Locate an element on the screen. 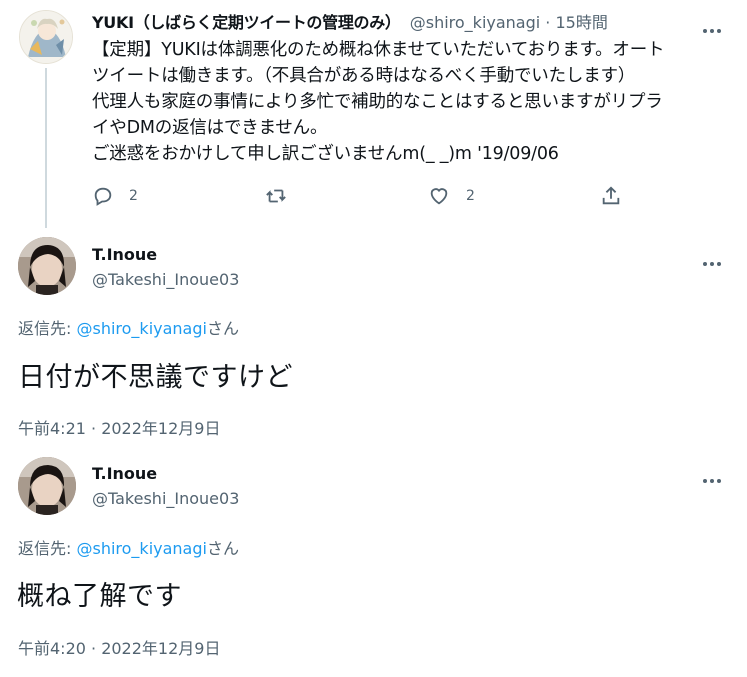  share-icon is located at coordinates (611, 195).